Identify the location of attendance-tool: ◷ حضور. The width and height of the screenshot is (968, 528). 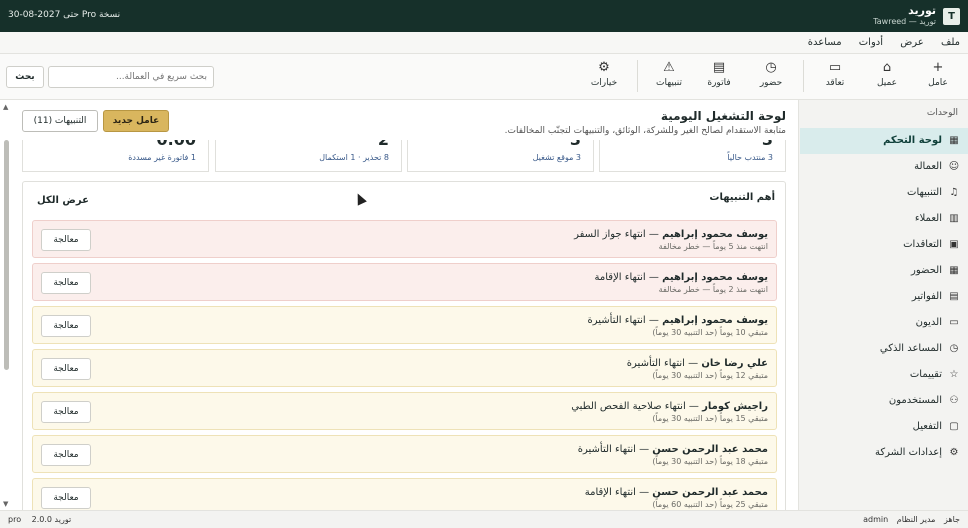
(771, 78).